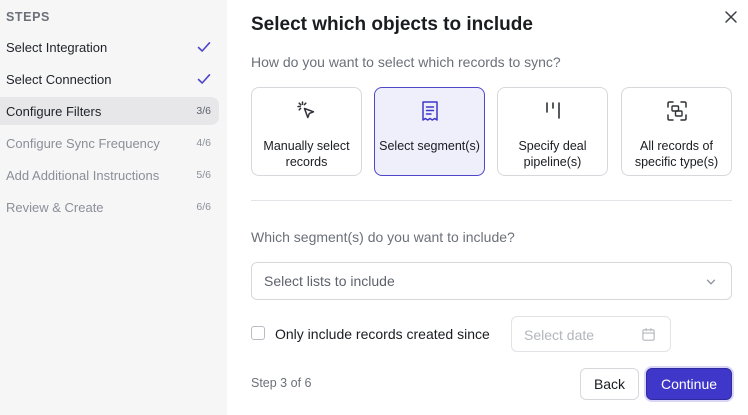 Image resolution: width=748 pixels, height=415 pixels. Describe the element at coordinates (281, 383) in the screenshot. I see `step-indicator: Step 3 of 6` at that location.